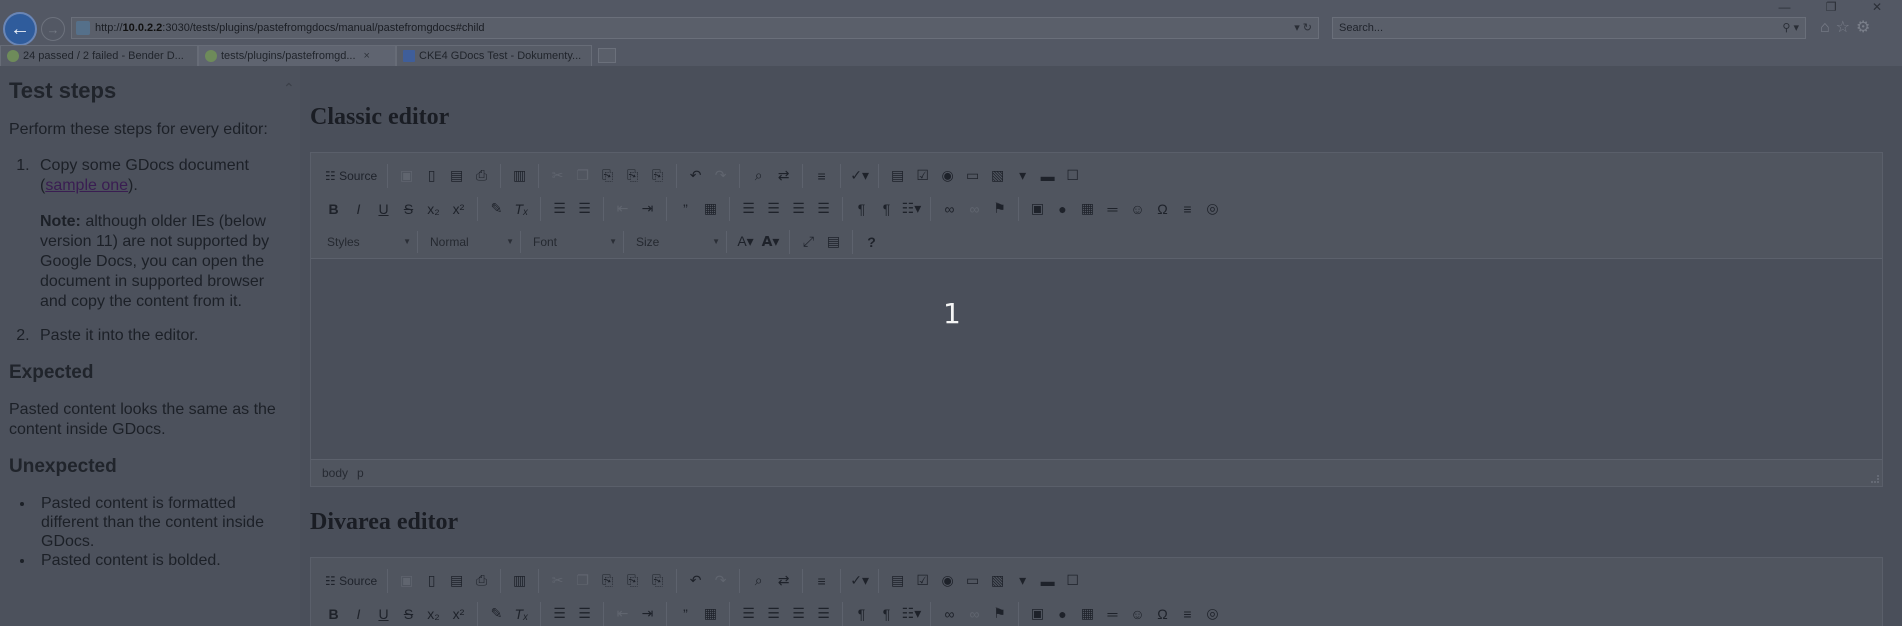  I want to click on path-item-p: p, so click(360, 473).